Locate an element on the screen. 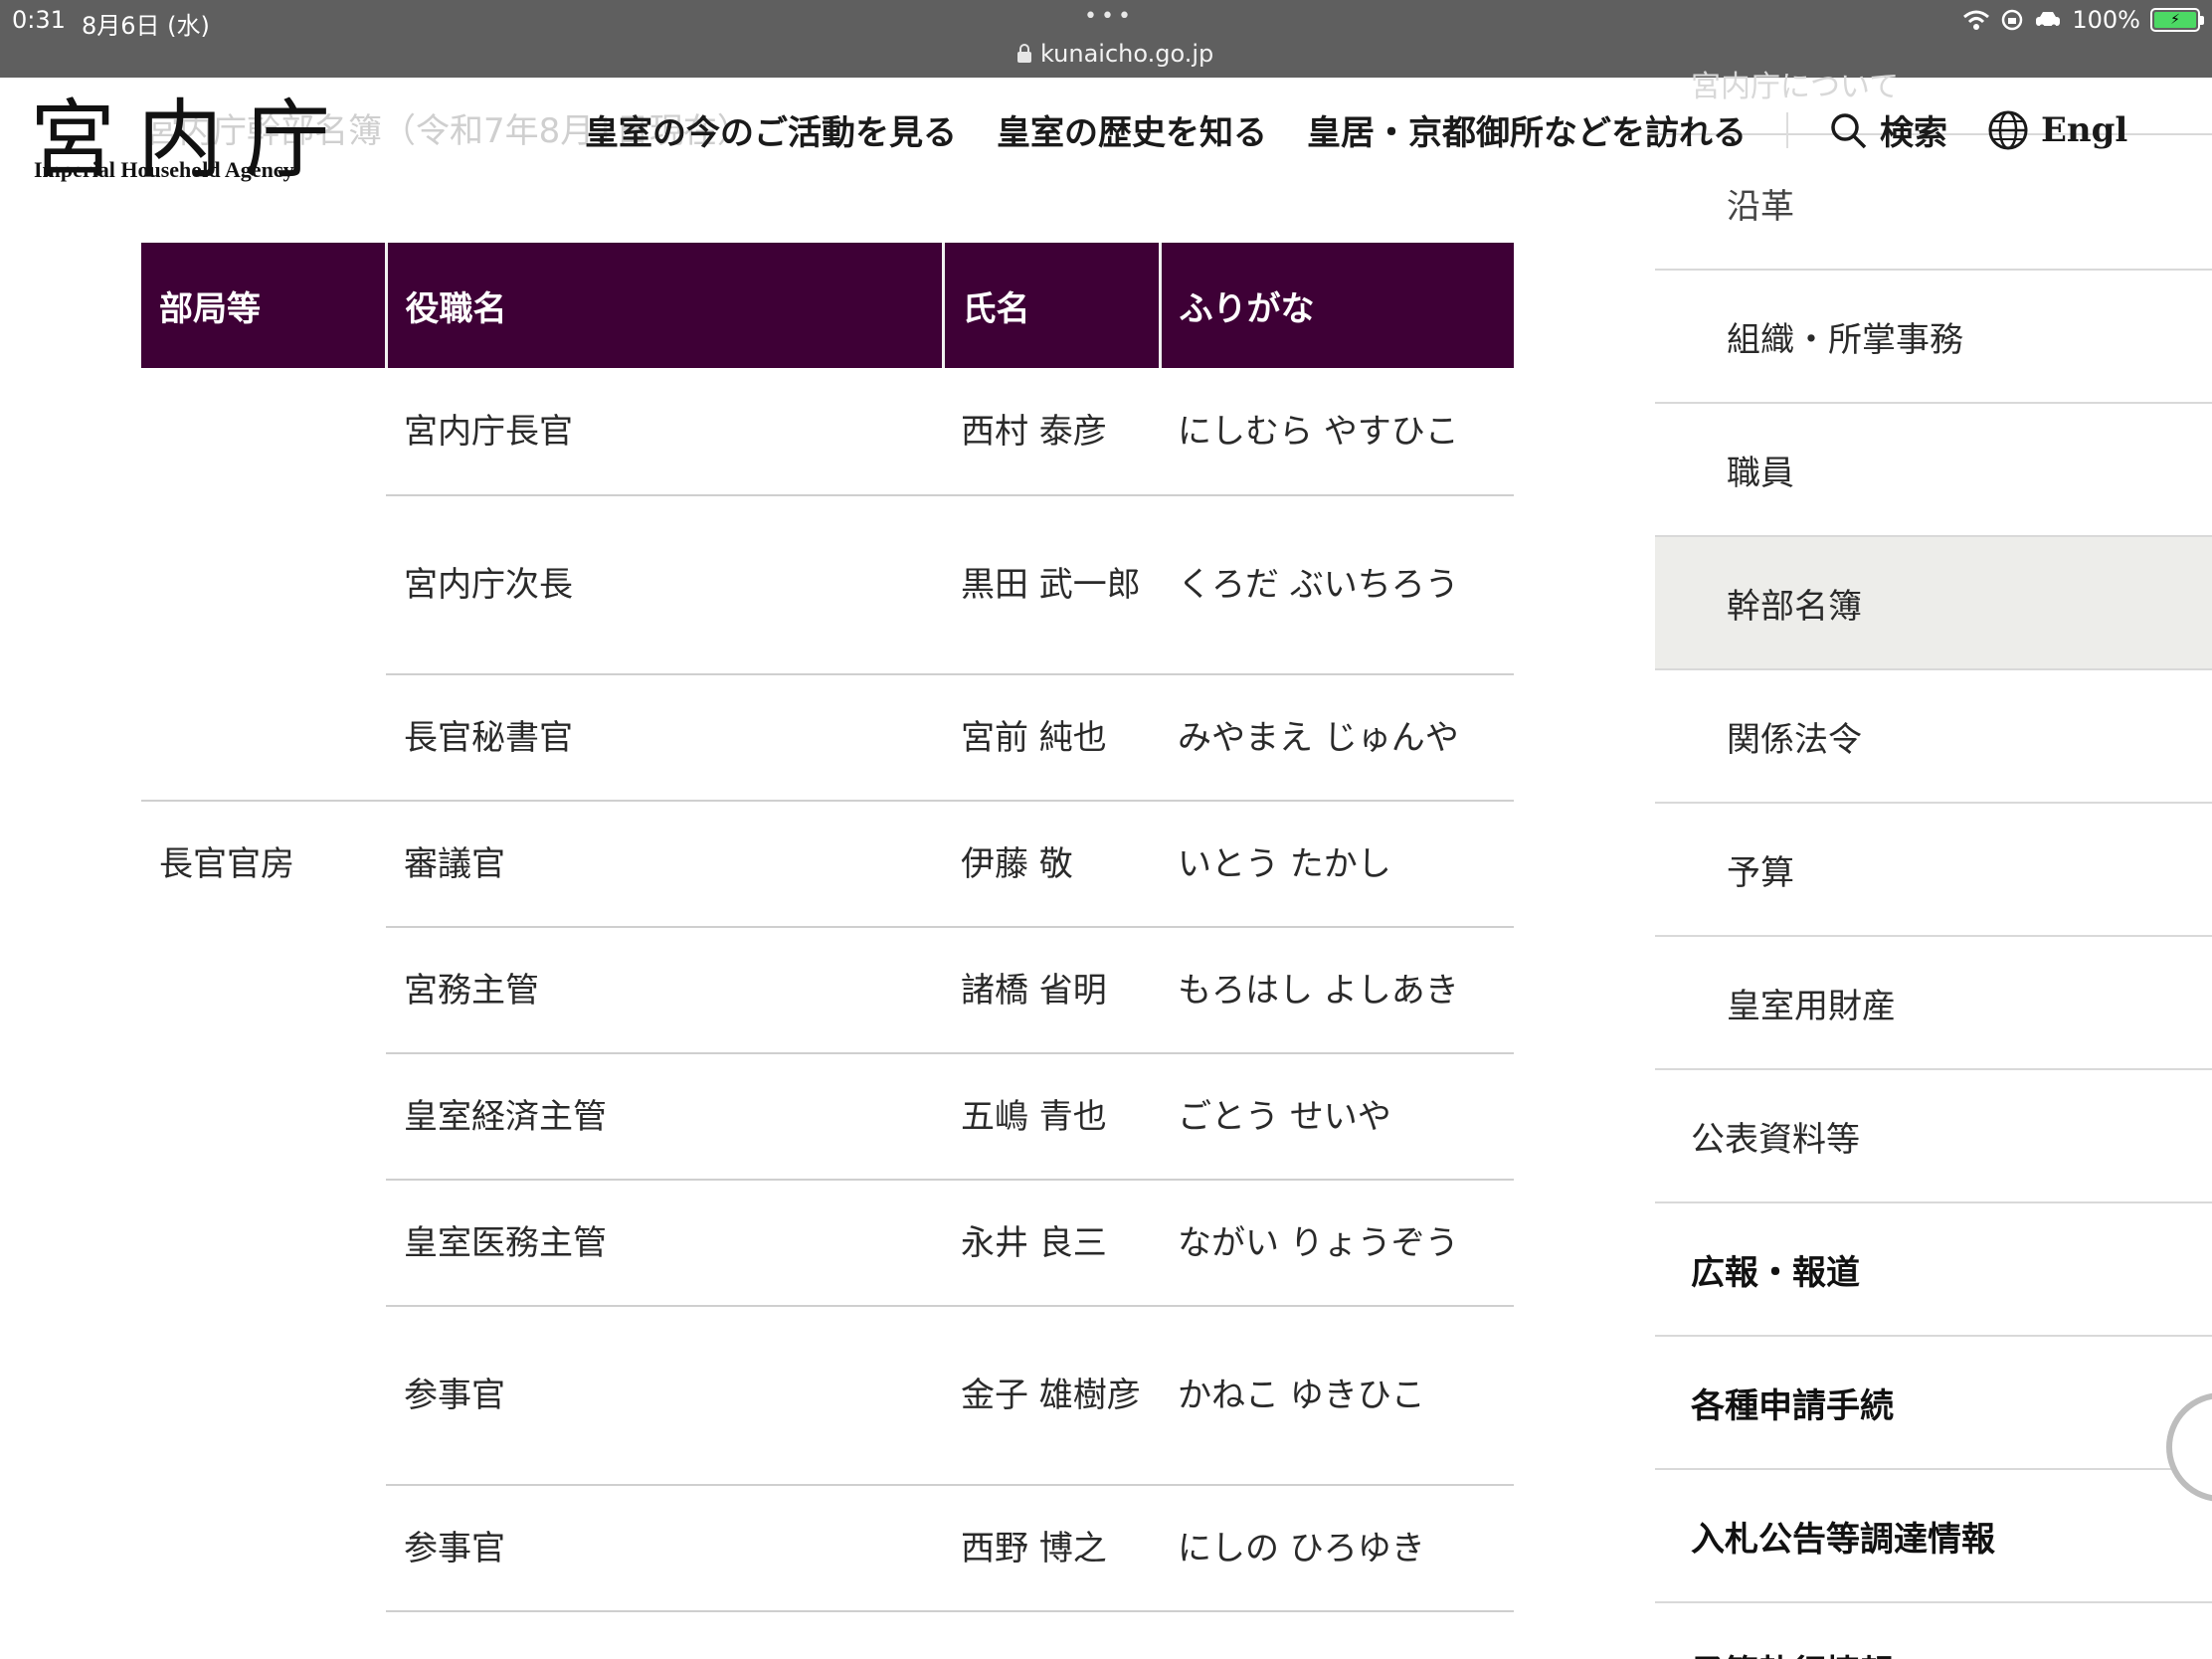  sidebar-item-procurement: 入札公告等調達情報 is located at coordinates (1933, 1536).